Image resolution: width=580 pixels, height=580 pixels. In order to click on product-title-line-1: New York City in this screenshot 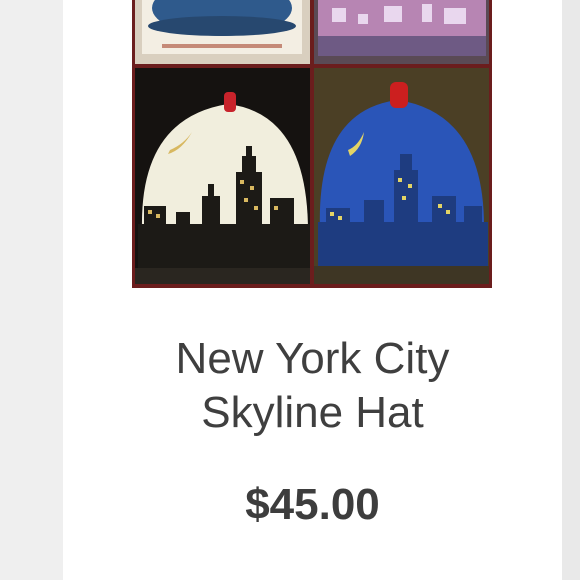, I will do `click(312, 359)`.